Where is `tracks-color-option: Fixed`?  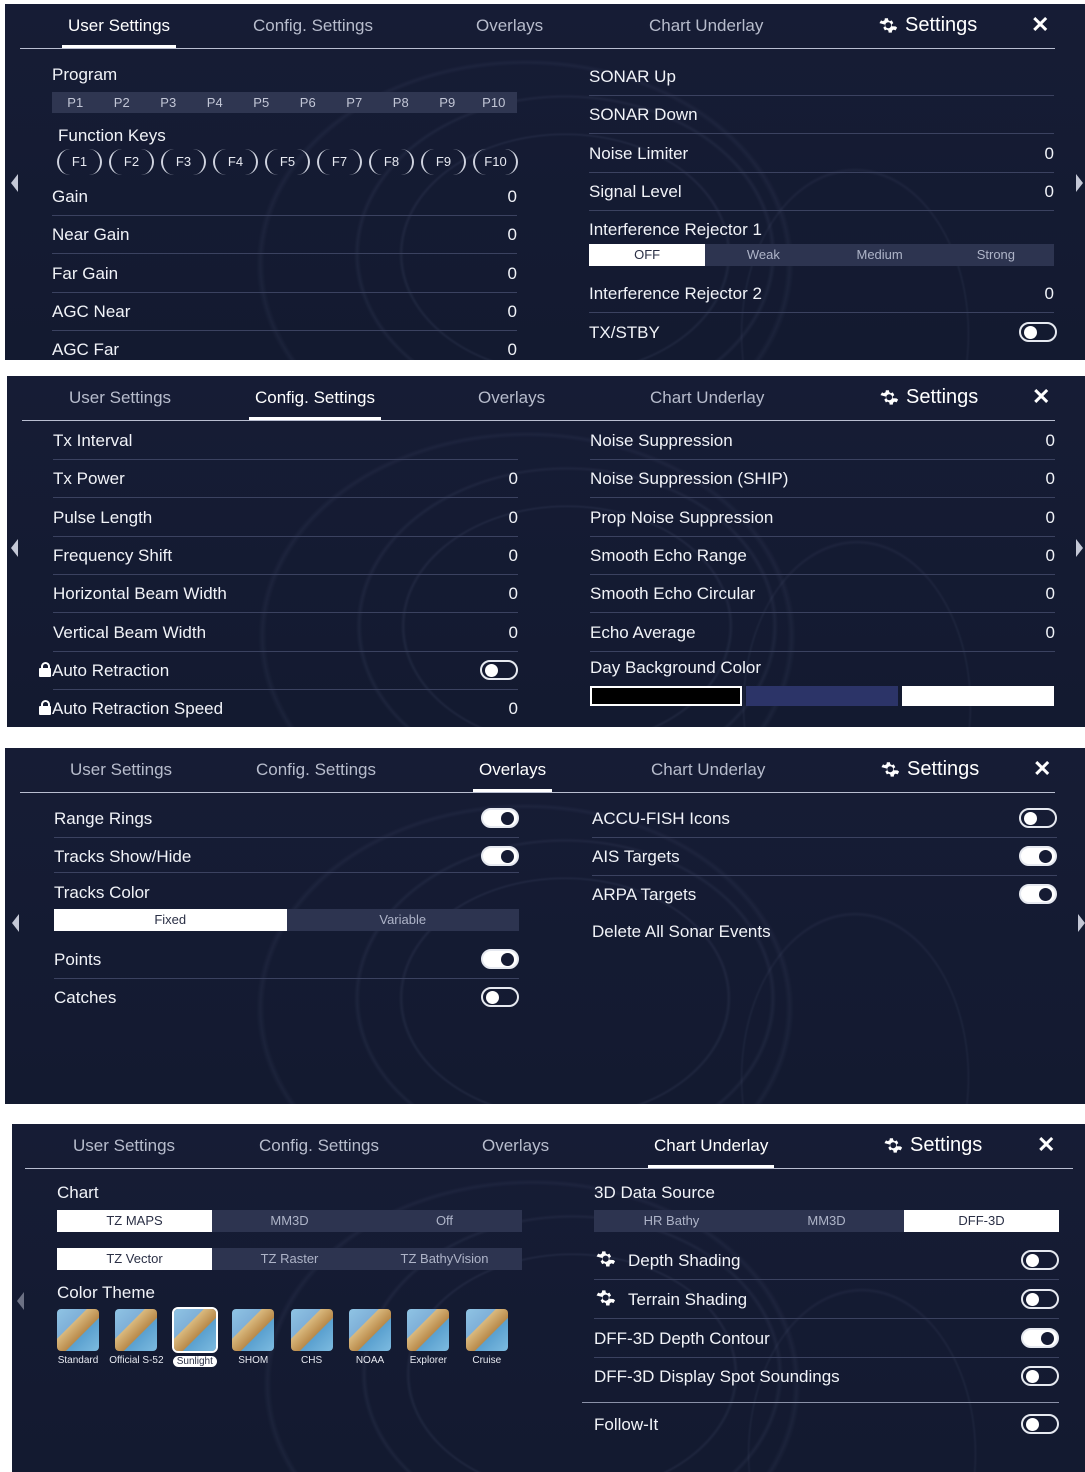 tracks-color-option: Fixed is located at coordinates (170, 920).